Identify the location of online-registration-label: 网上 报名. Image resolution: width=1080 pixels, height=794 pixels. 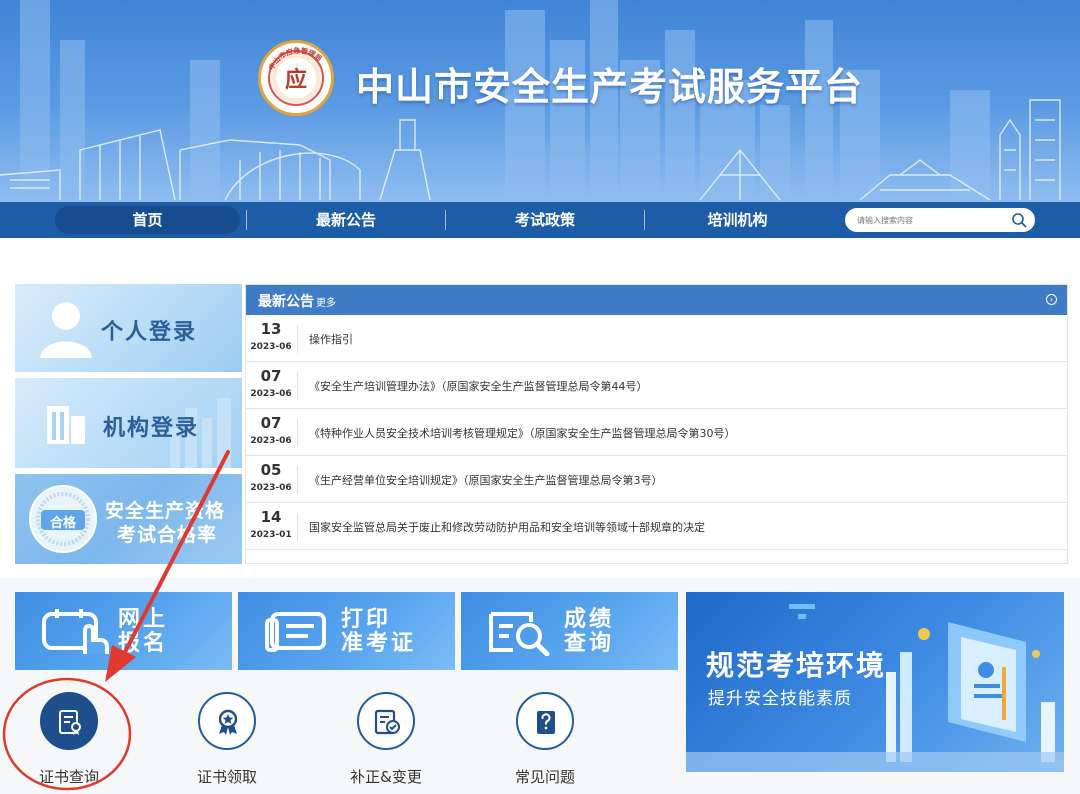
(143, 632).